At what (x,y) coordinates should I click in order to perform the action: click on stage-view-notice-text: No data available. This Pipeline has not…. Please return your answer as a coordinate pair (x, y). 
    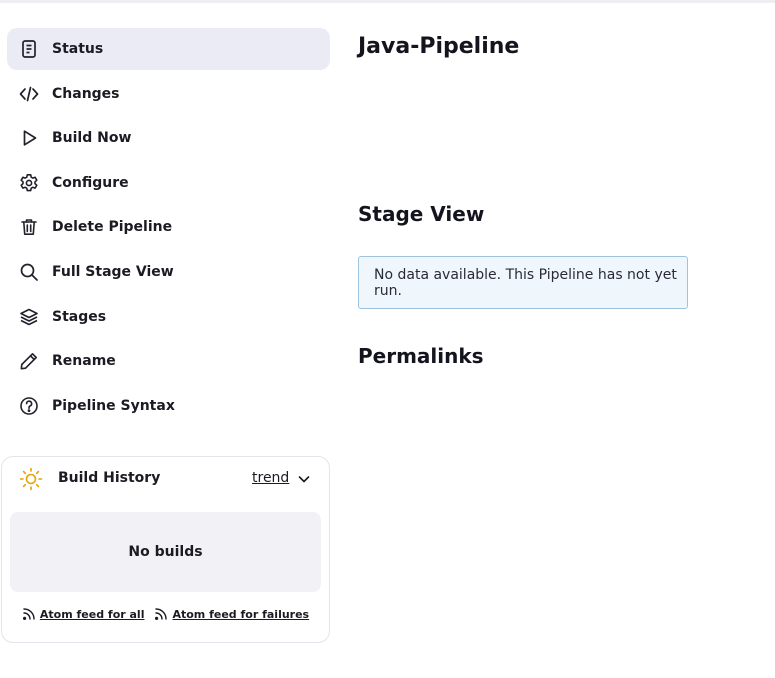
    Looking at the image, I should click on (525, 282).